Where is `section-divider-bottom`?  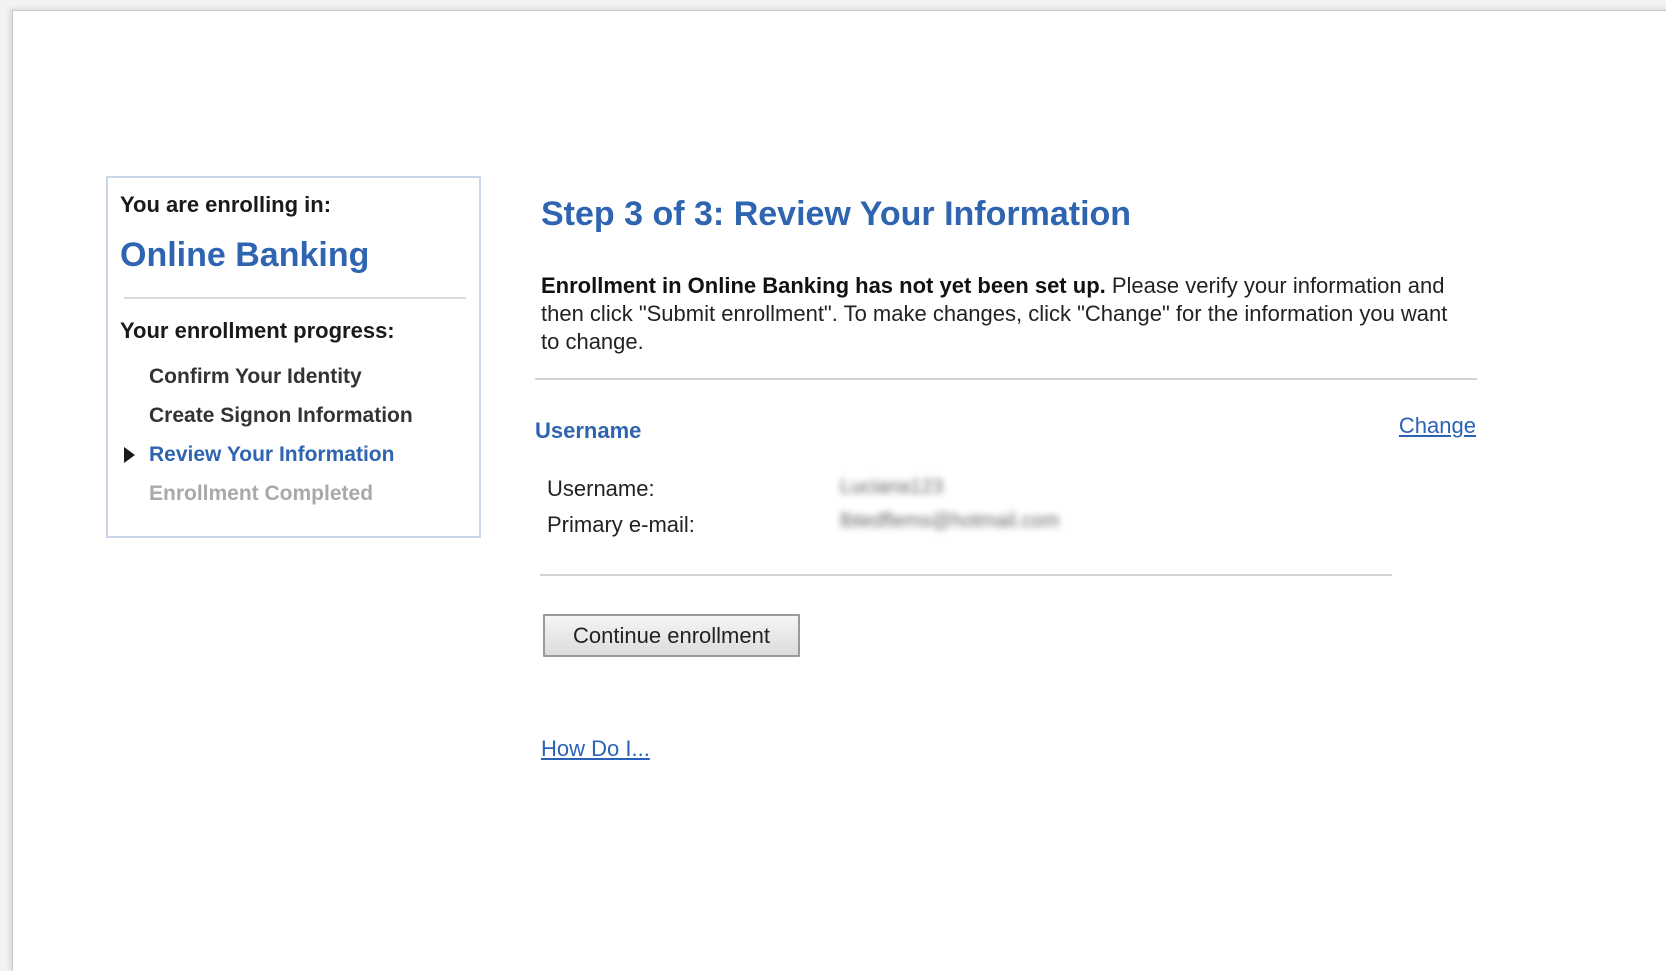 section-divider-bottom is located at coordinates (966, 575).